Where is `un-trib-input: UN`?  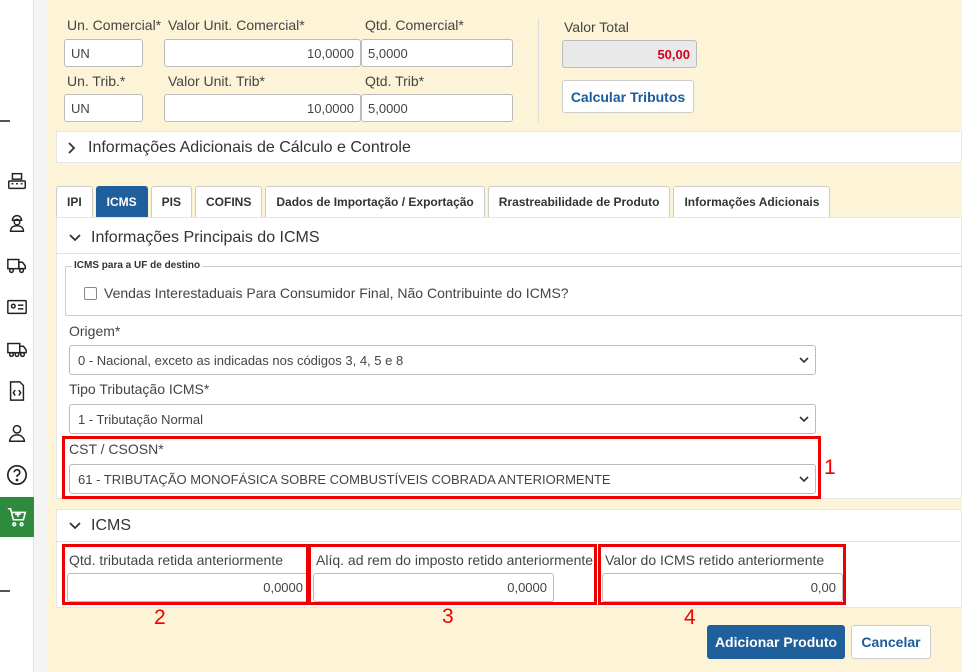 un-trib-input: UN is located at coordinates (103, 108).